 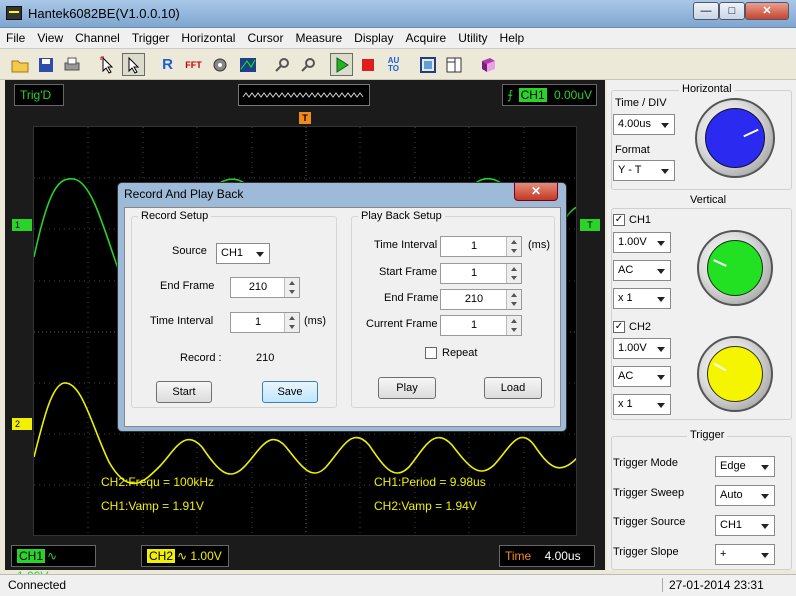 I want to click on ch1-scale-display: CH1∿ 1.00V, so click(x=53, y=564).